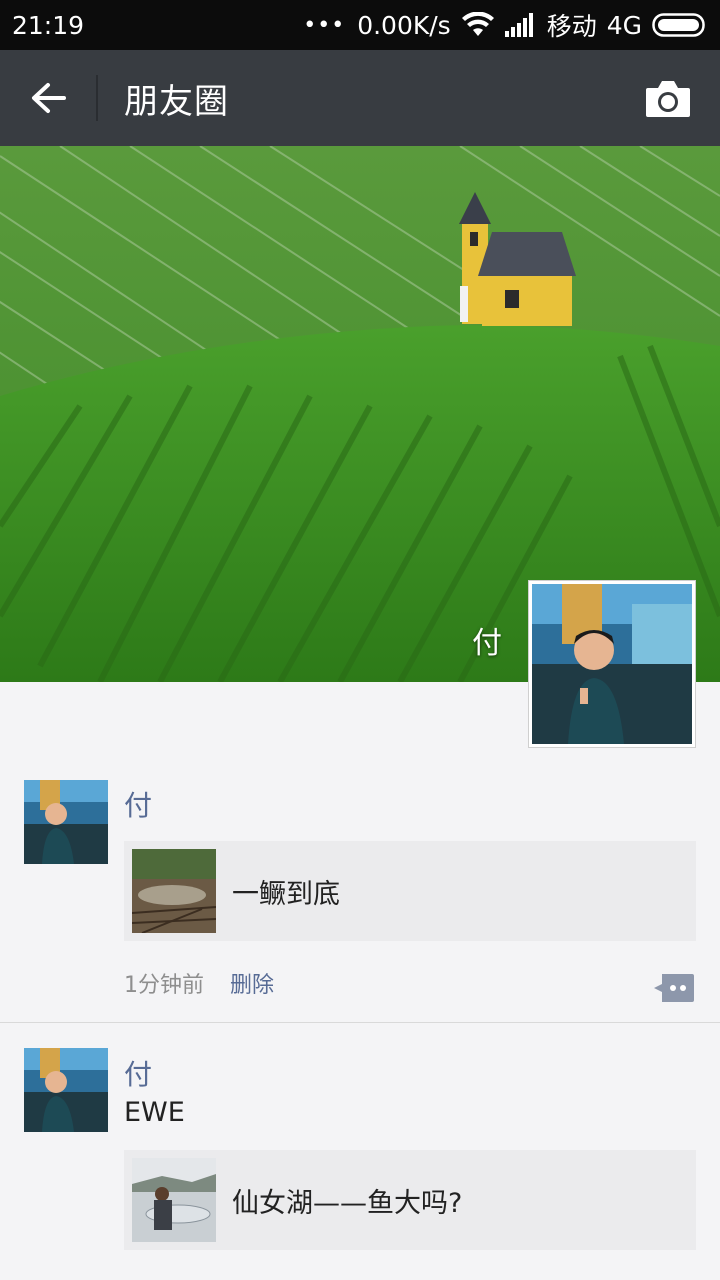 Image resolution: width=720 pixels, height=1280 pixels. I want to click on shared-link-card: 一鳜到底, so click(410, 891).